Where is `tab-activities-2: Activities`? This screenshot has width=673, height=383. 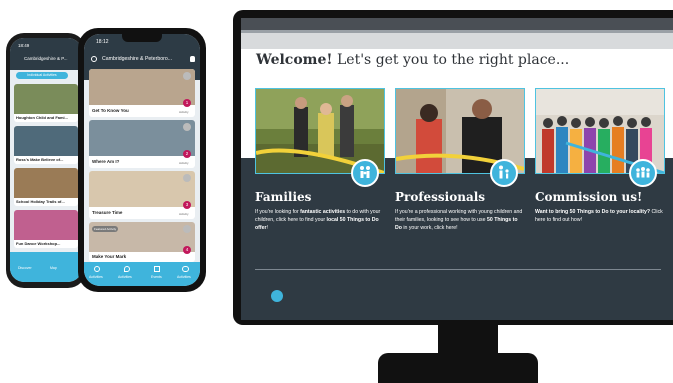
tab-activities-2: Activities is located at coordinates (125, 277).